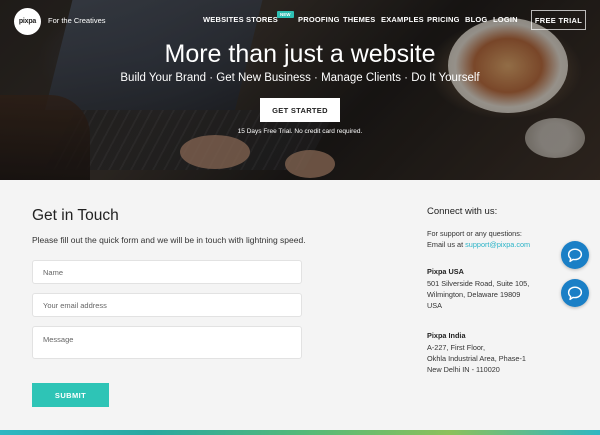 Image resolution: width=600 pixels, height=435 pixels. I want to click on usa-office-title: Pixpa USA, so click(445, 271).